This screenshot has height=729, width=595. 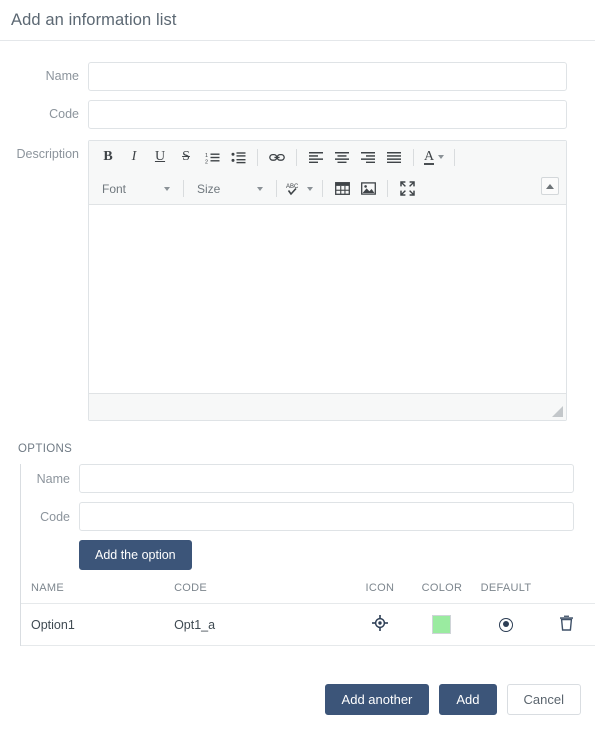 What do you see at coordinates (209, 188) in the screenshot?
I see `font-size-value: Size` at bounding box center [209, 188].